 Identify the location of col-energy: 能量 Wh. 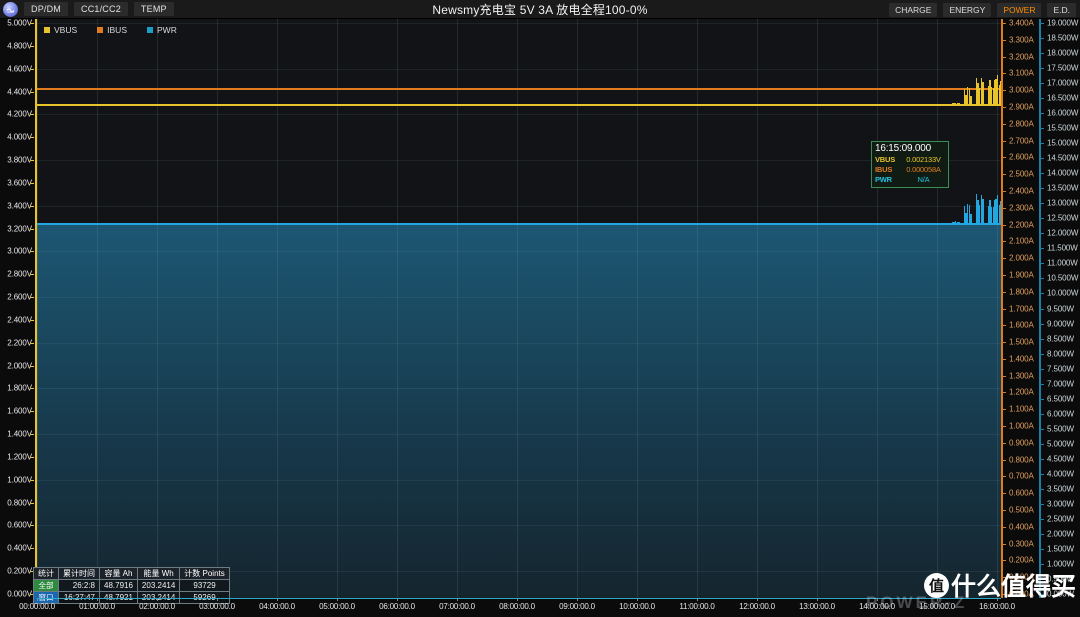
(158, 573).